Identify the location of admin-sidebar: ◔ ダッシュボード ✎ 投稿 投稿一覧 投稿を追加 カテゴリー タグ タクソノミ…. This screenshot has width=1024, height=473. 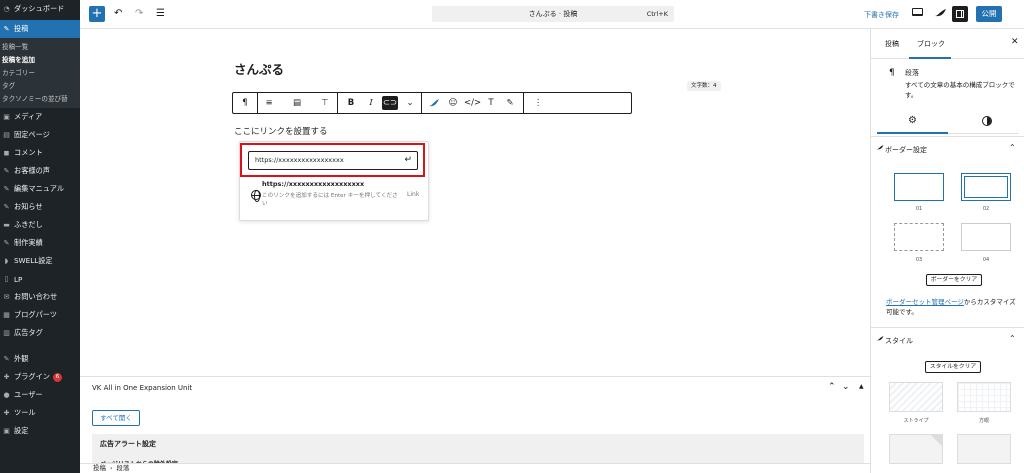
(40, 236).